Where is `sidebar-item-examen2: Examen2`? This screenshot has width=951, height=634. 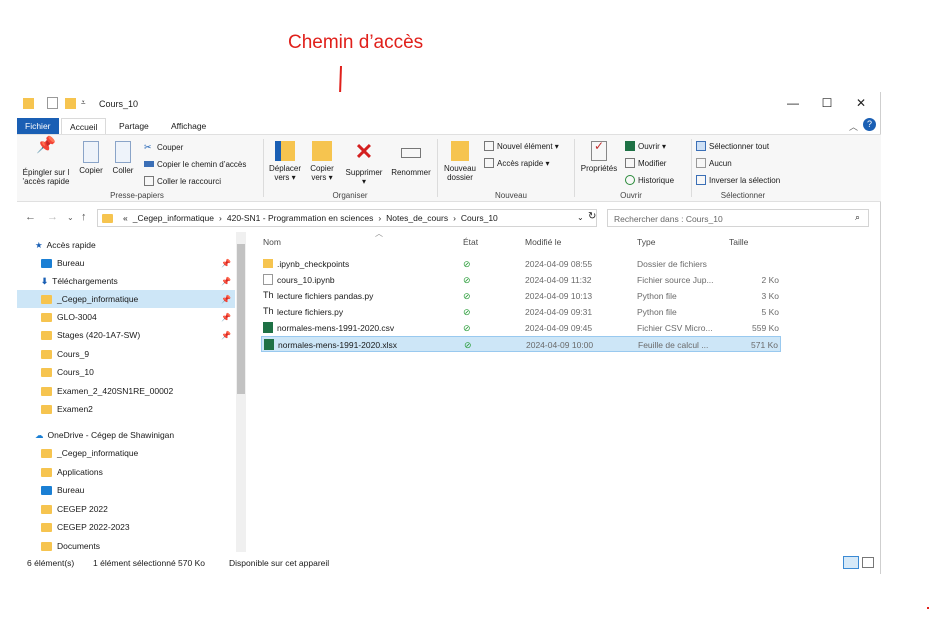 sidebar-item-examen2: Examen2 is located at coordinates (126, 409).